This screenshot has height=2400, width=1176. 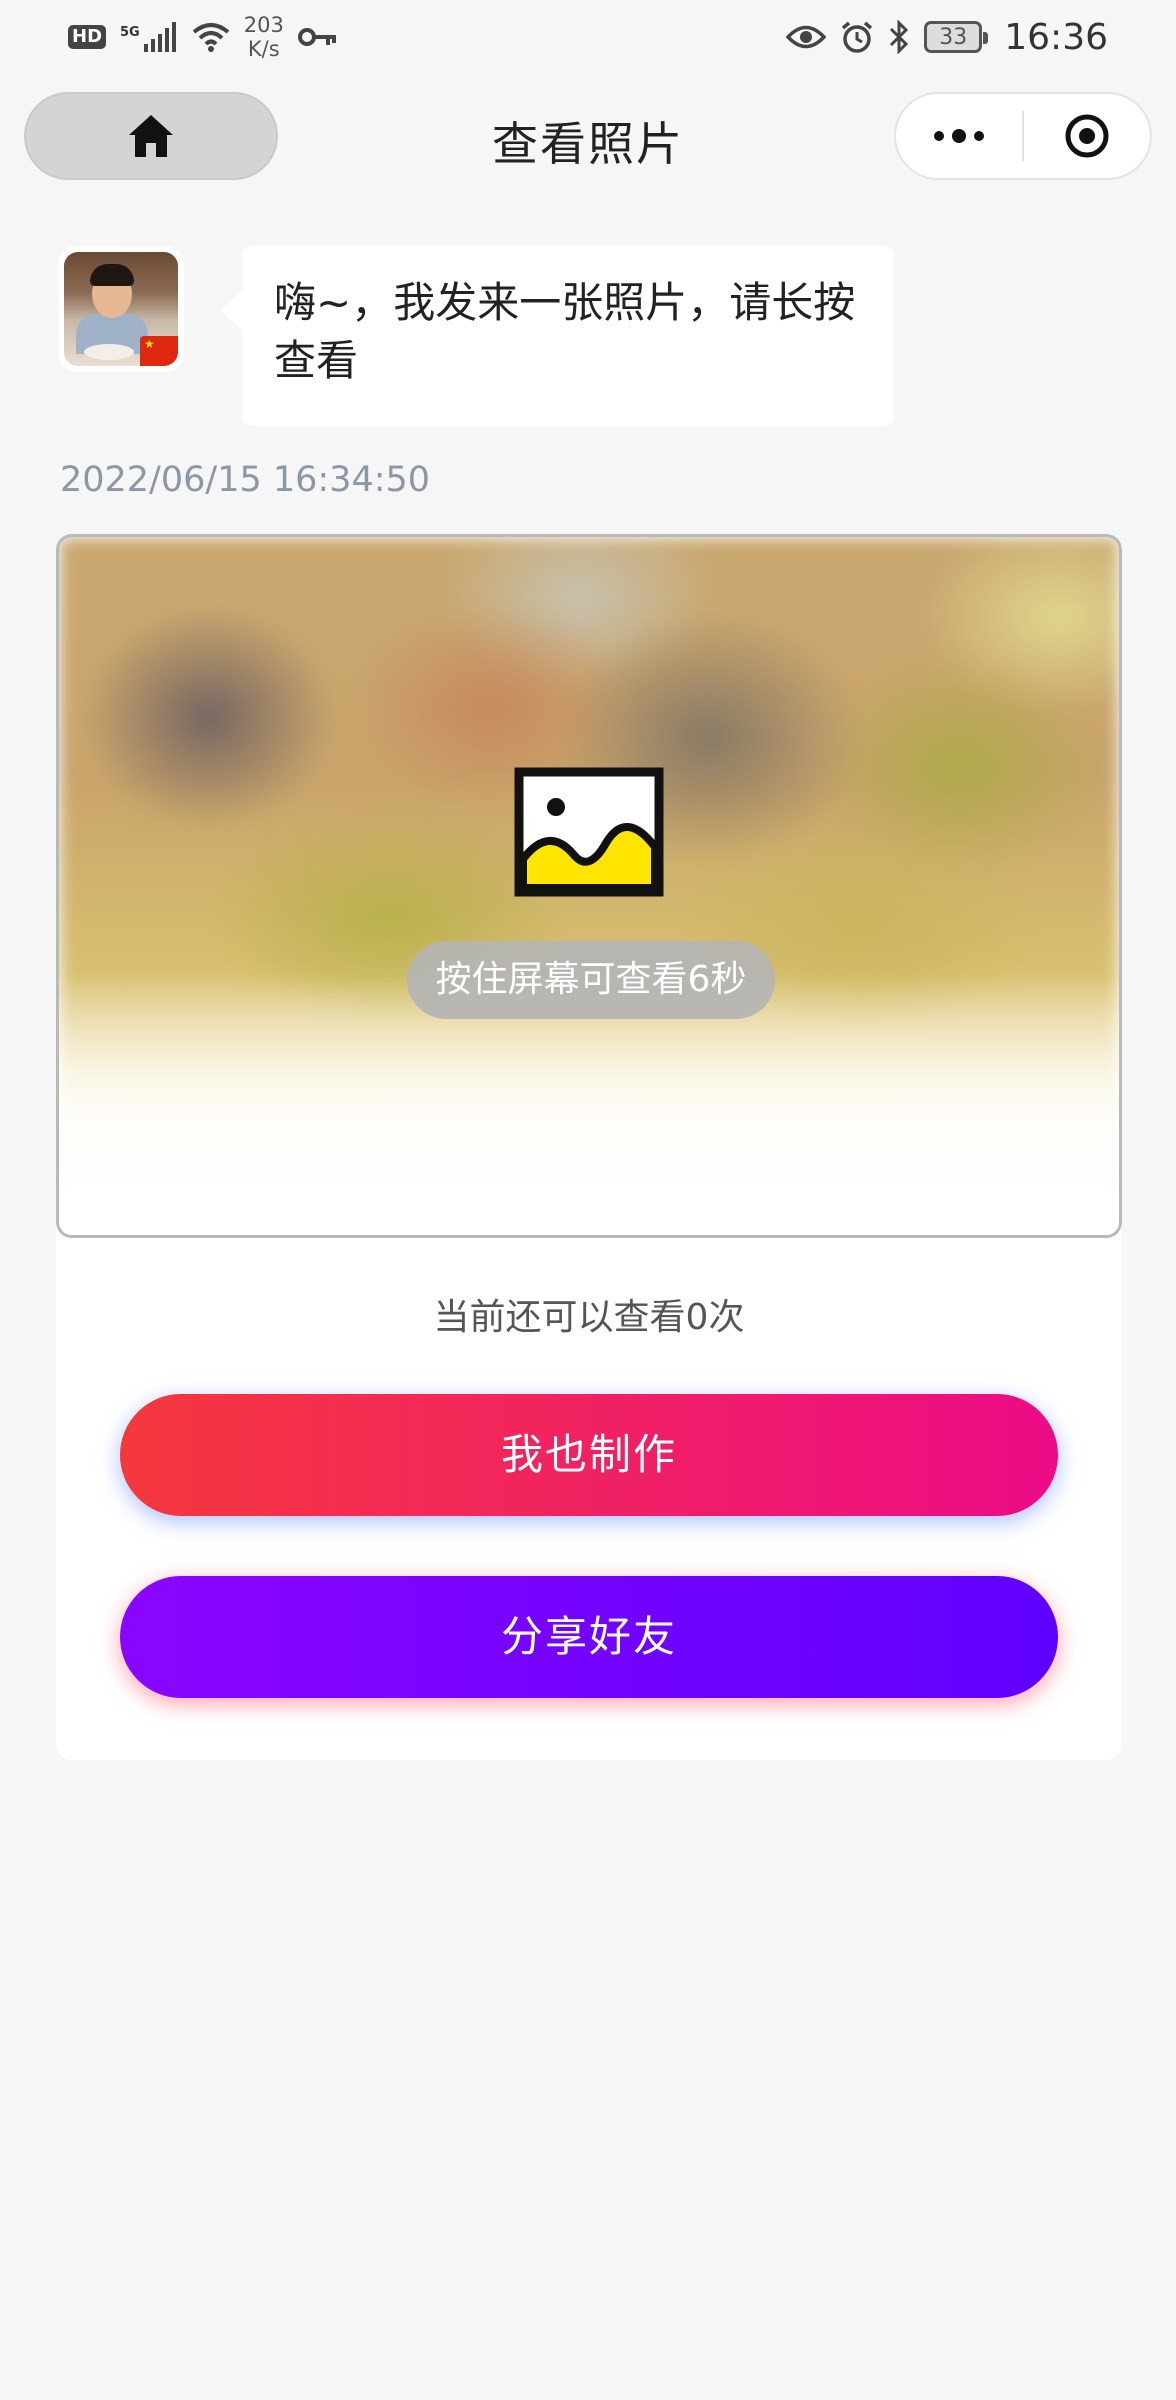 I want to click on make-my-own-button: 我也制作, so click(x=589, y=1455).